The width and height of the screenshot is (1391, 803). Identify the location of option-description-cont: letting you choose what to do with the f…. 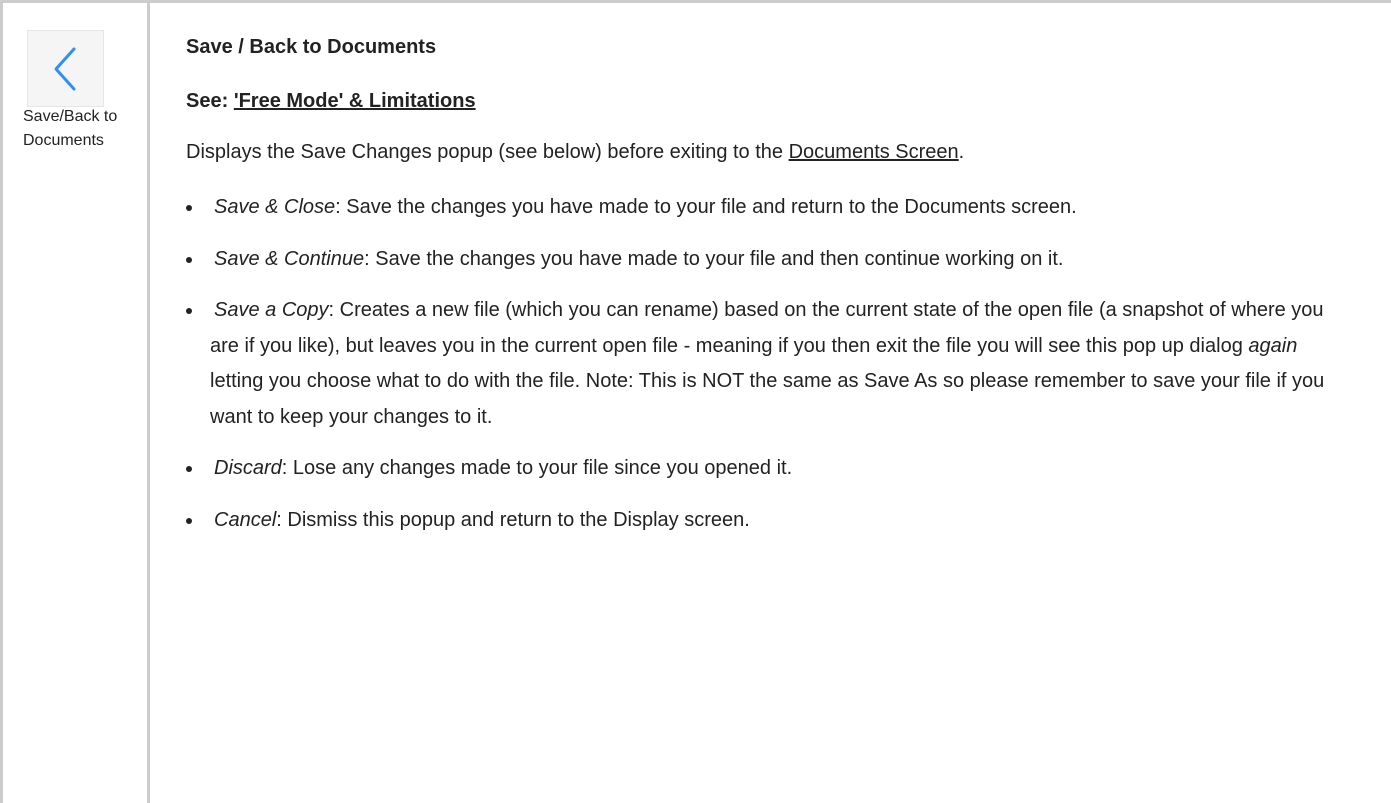
(767, 399).